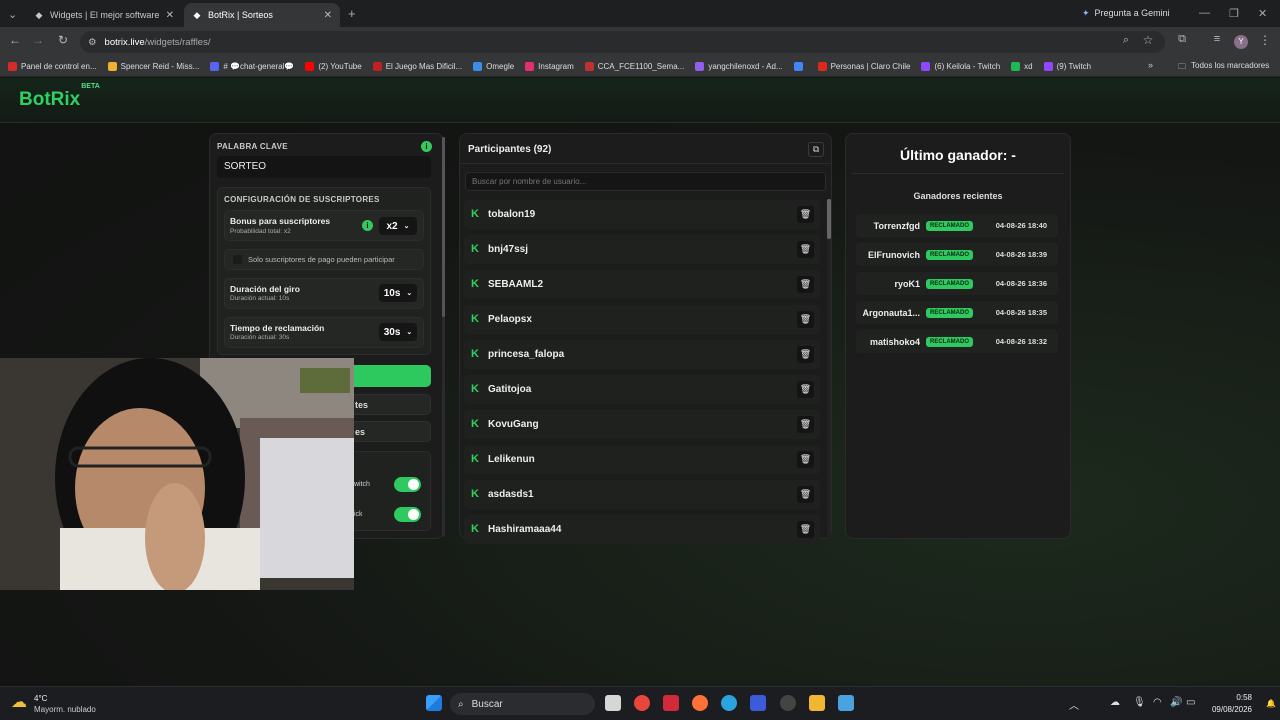  I want to click on minimize-icon: —, so click(1204, 13).